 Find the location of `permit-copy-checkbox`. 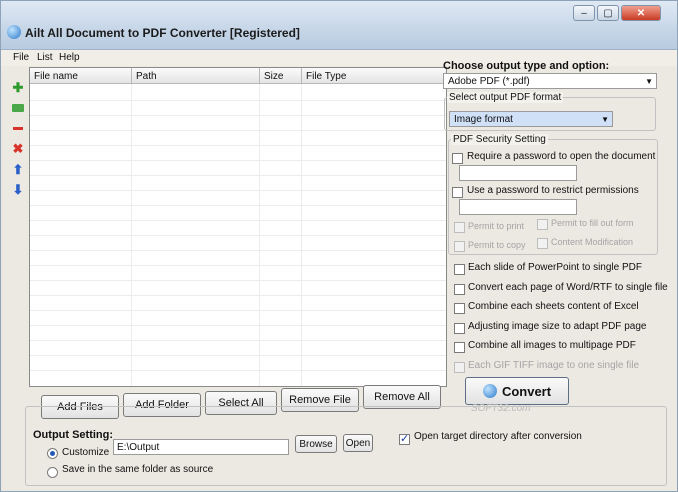

permit-copy-checkbox is located at coordinates (459, 246).